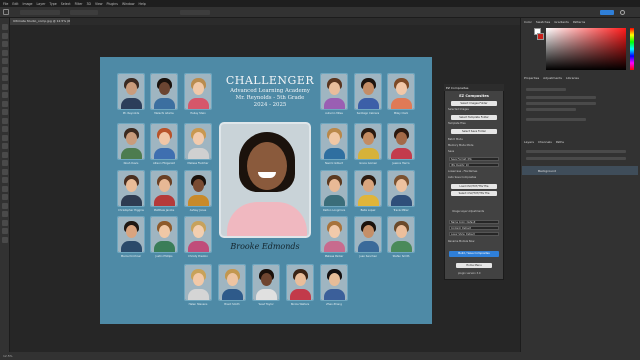  I want to click on content-select: Content: Default, so click(474, 228).